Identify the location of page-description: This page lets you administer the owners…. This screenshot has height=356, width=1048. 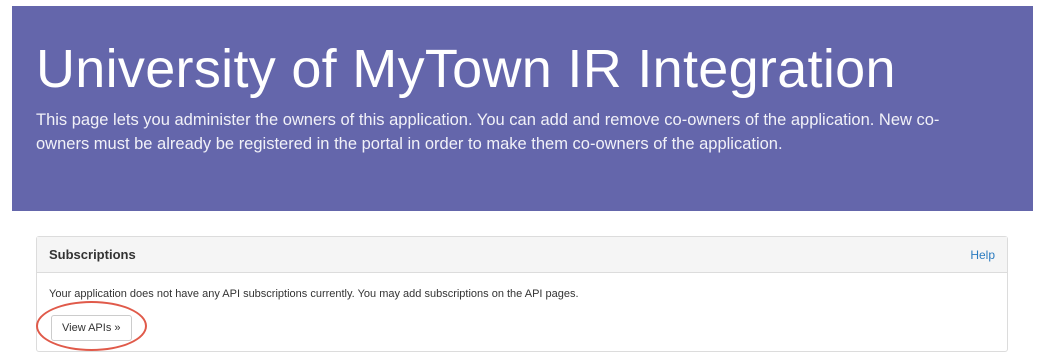
(488, 132).